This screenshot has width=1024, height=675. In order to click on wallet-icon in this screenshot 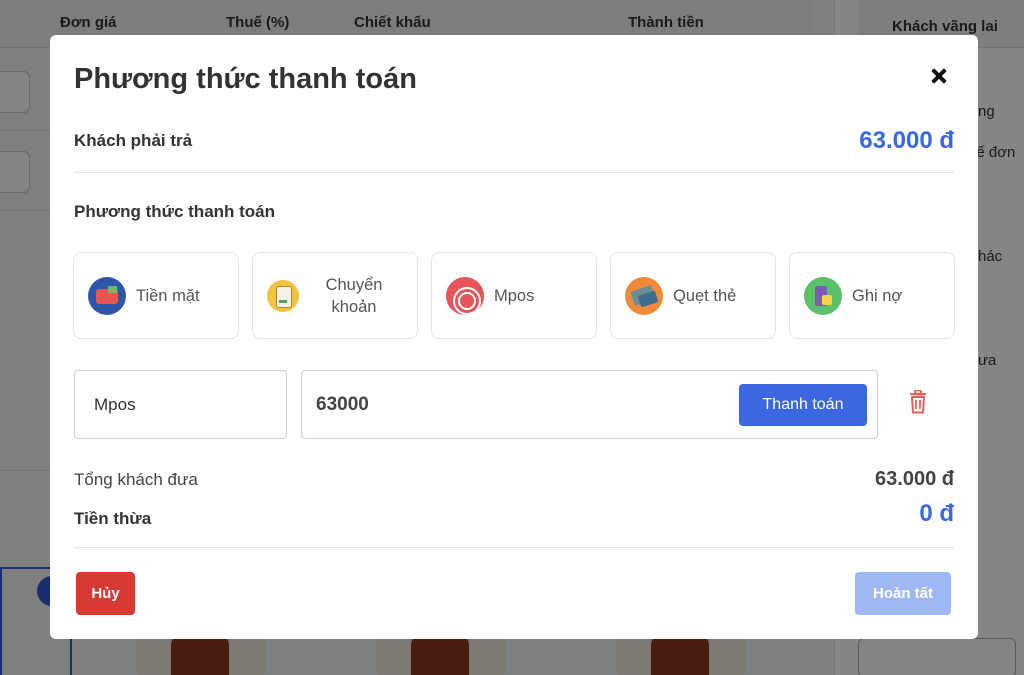, I will do `click(107, 295)`.